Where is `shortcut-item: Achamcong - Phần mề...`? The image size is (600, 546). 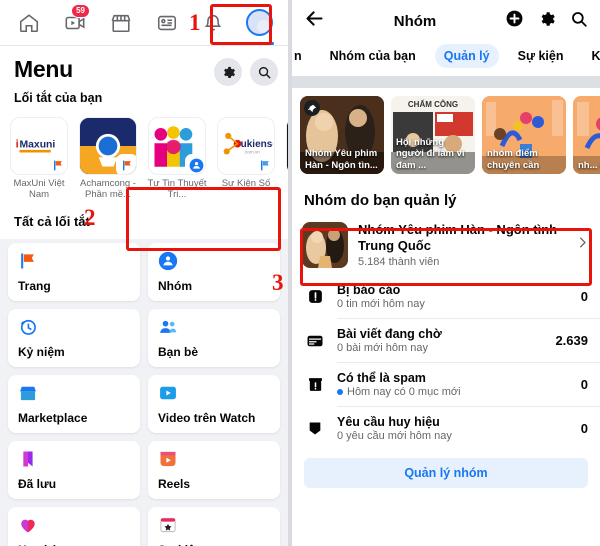
shortcut-item: Achamcong - Phần mề... is located at coordinates (108, 158).